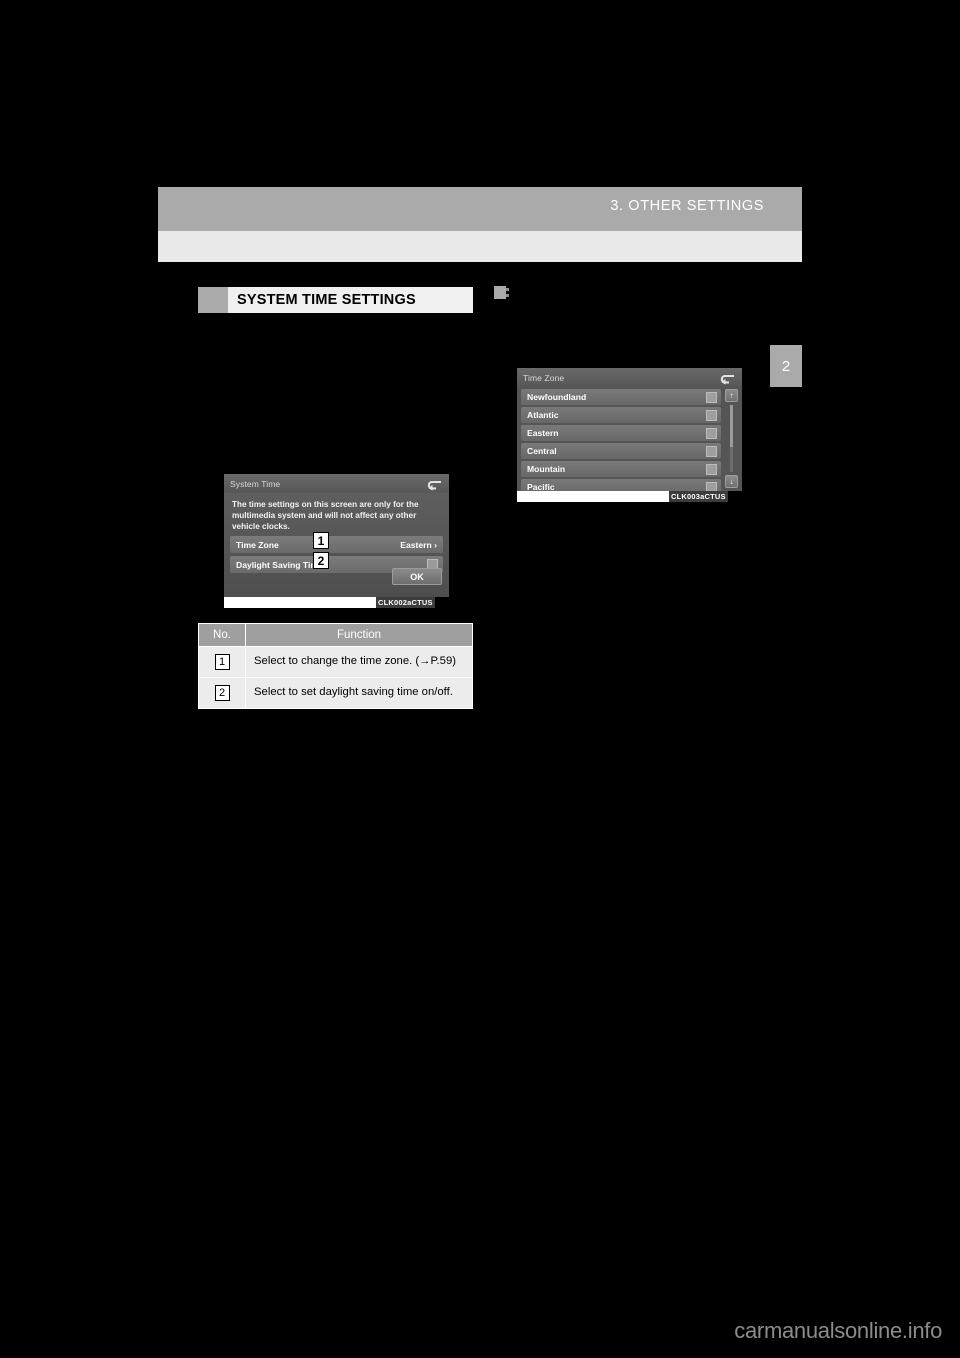 Image resolution: width=960 pixels, height=1358 pixels. I want to click on time-zone-screen-title: Time Zone, so click(544, 377).